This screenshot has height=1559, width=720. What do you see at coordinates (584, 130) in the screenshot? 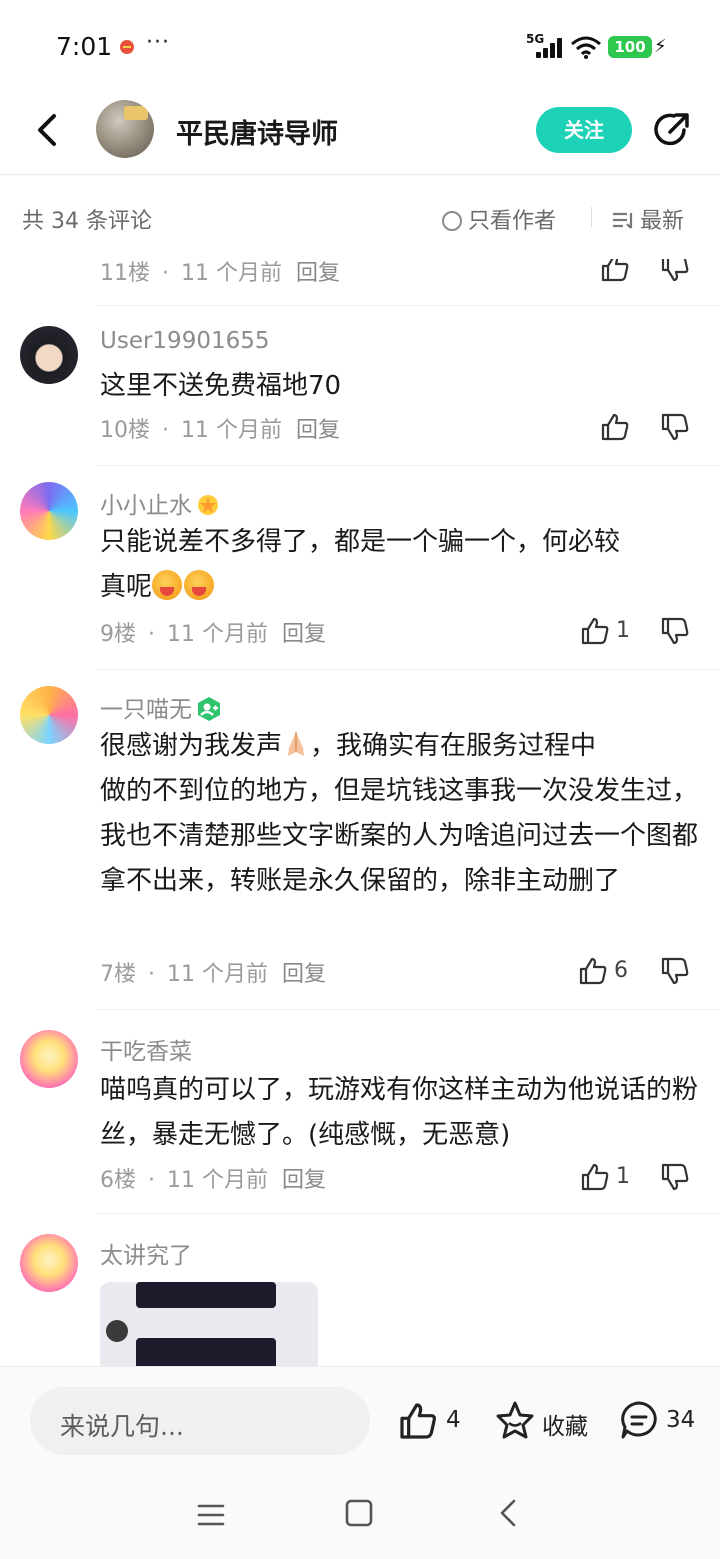
I see `follow-button: 关注` at bounding box center [584, 130].